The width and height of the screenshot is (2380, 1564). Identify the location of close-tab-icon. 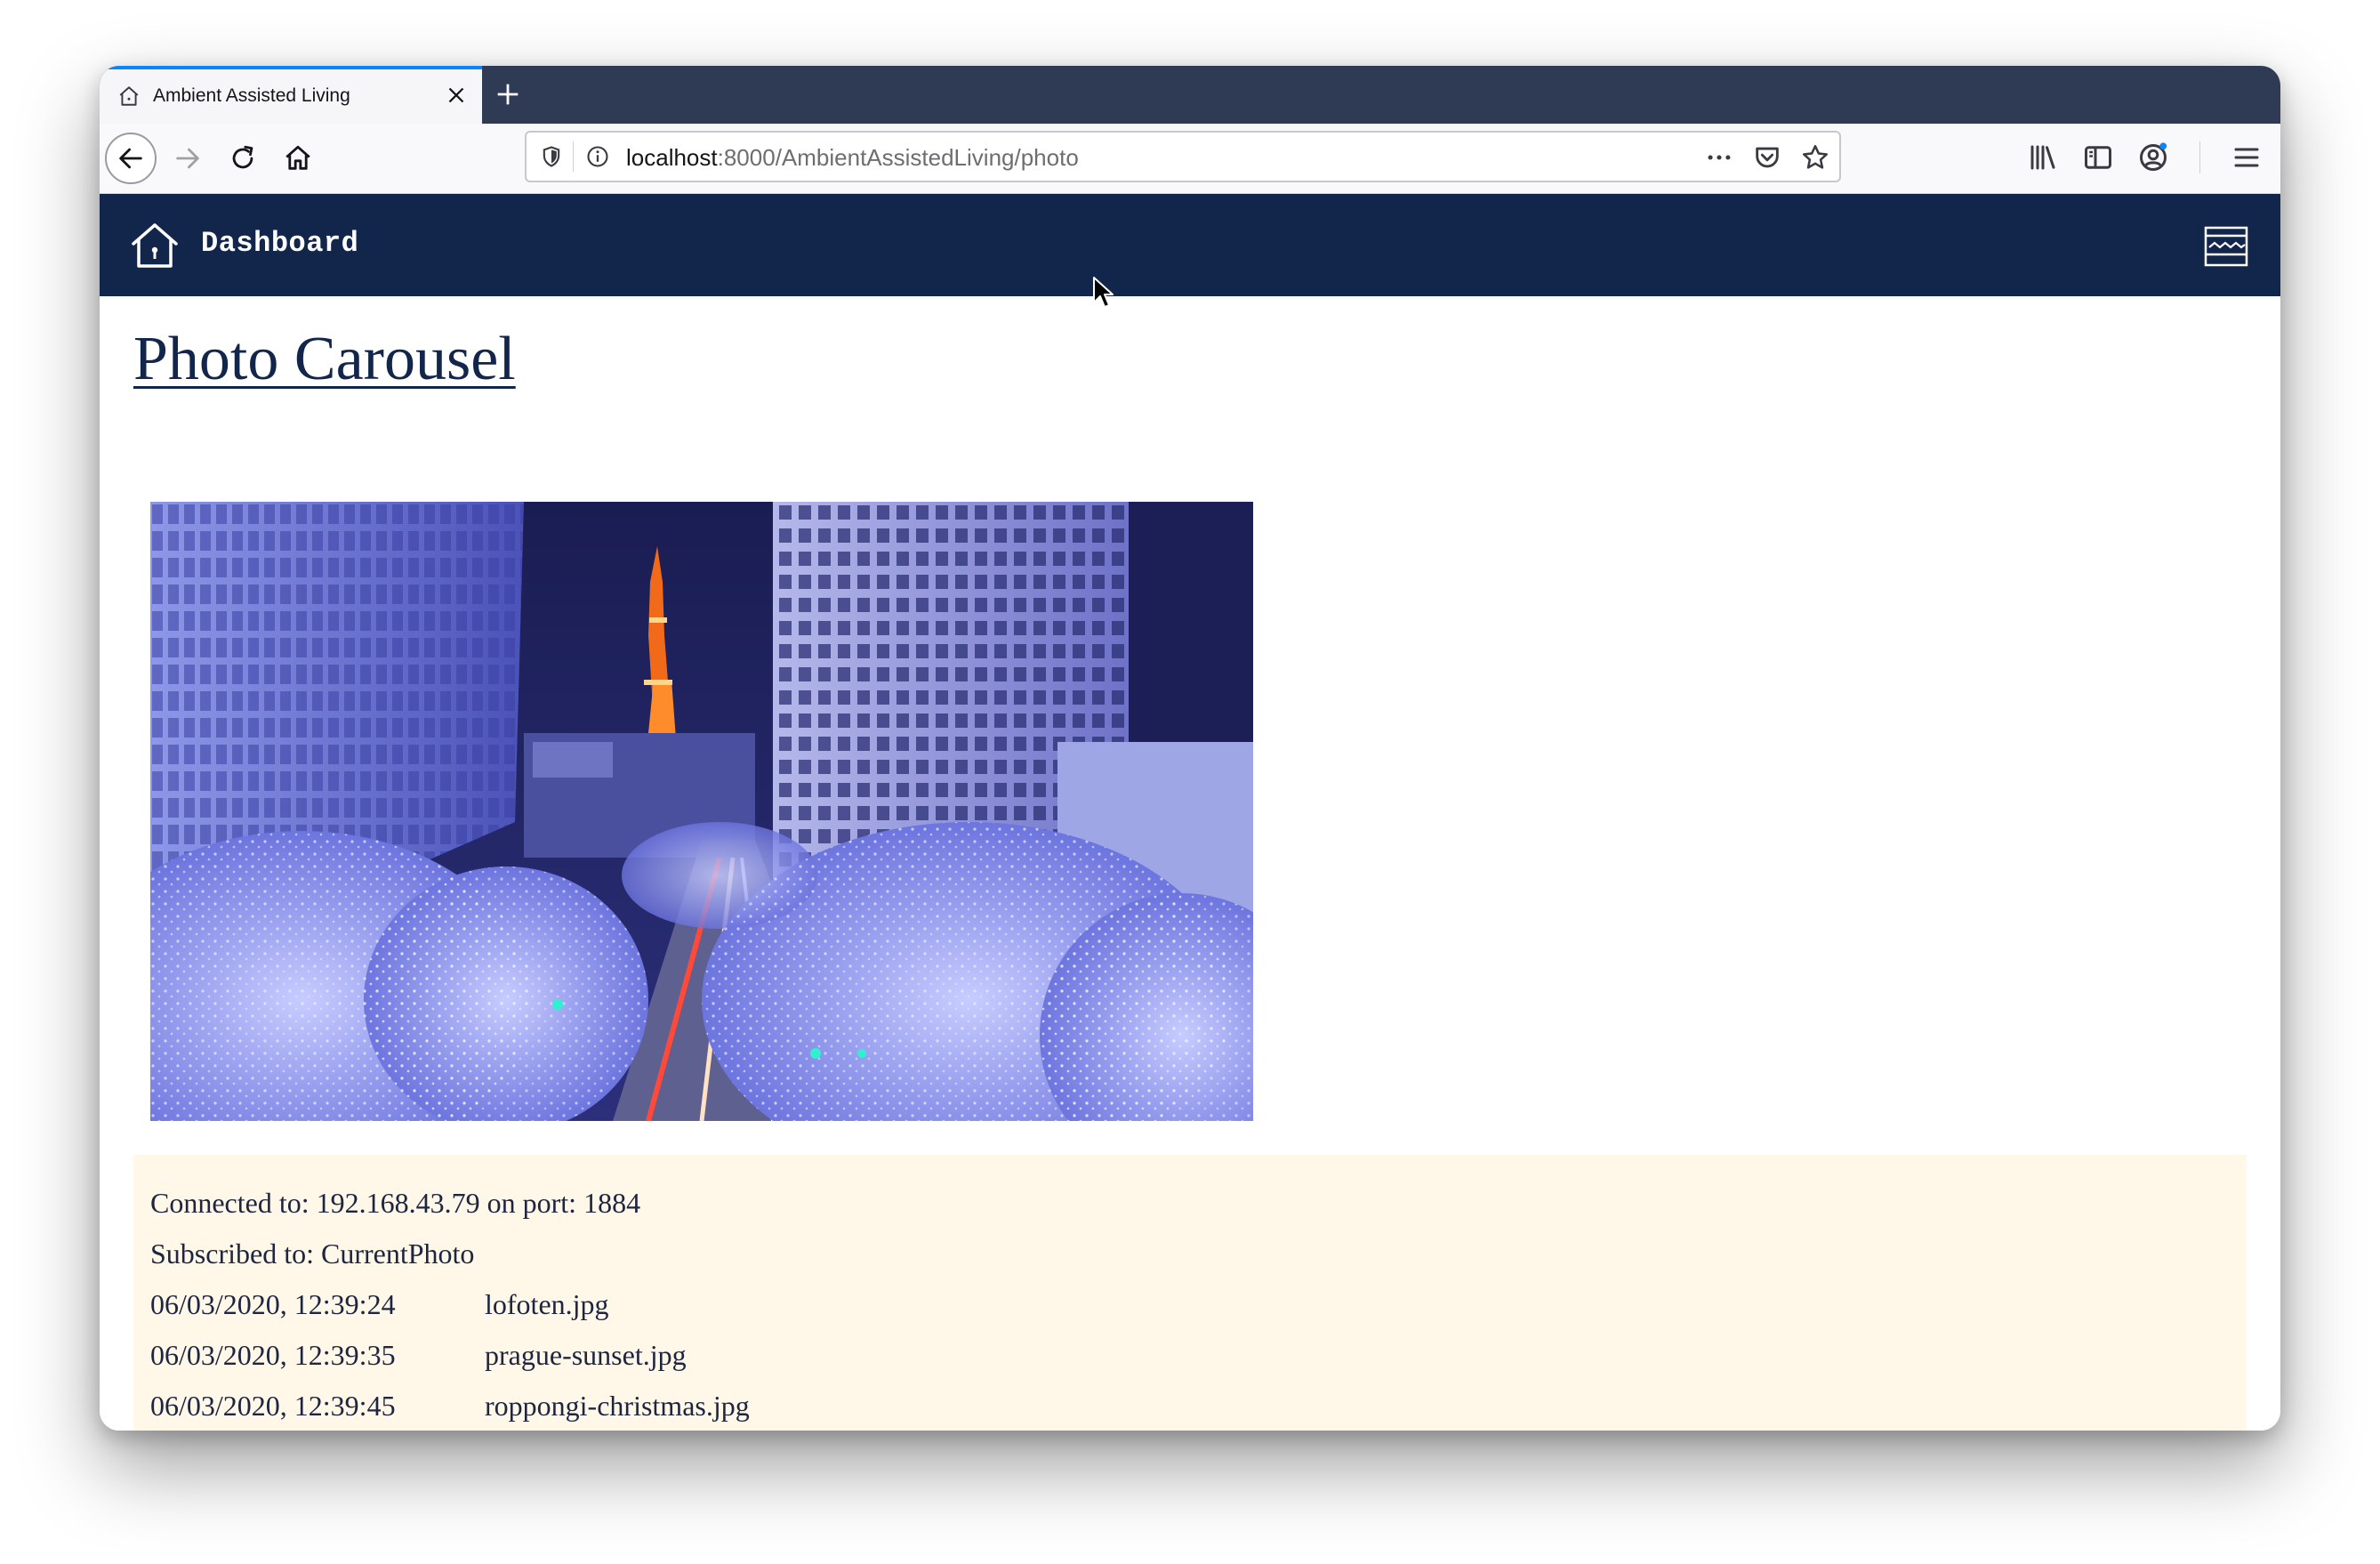
(456, 95).